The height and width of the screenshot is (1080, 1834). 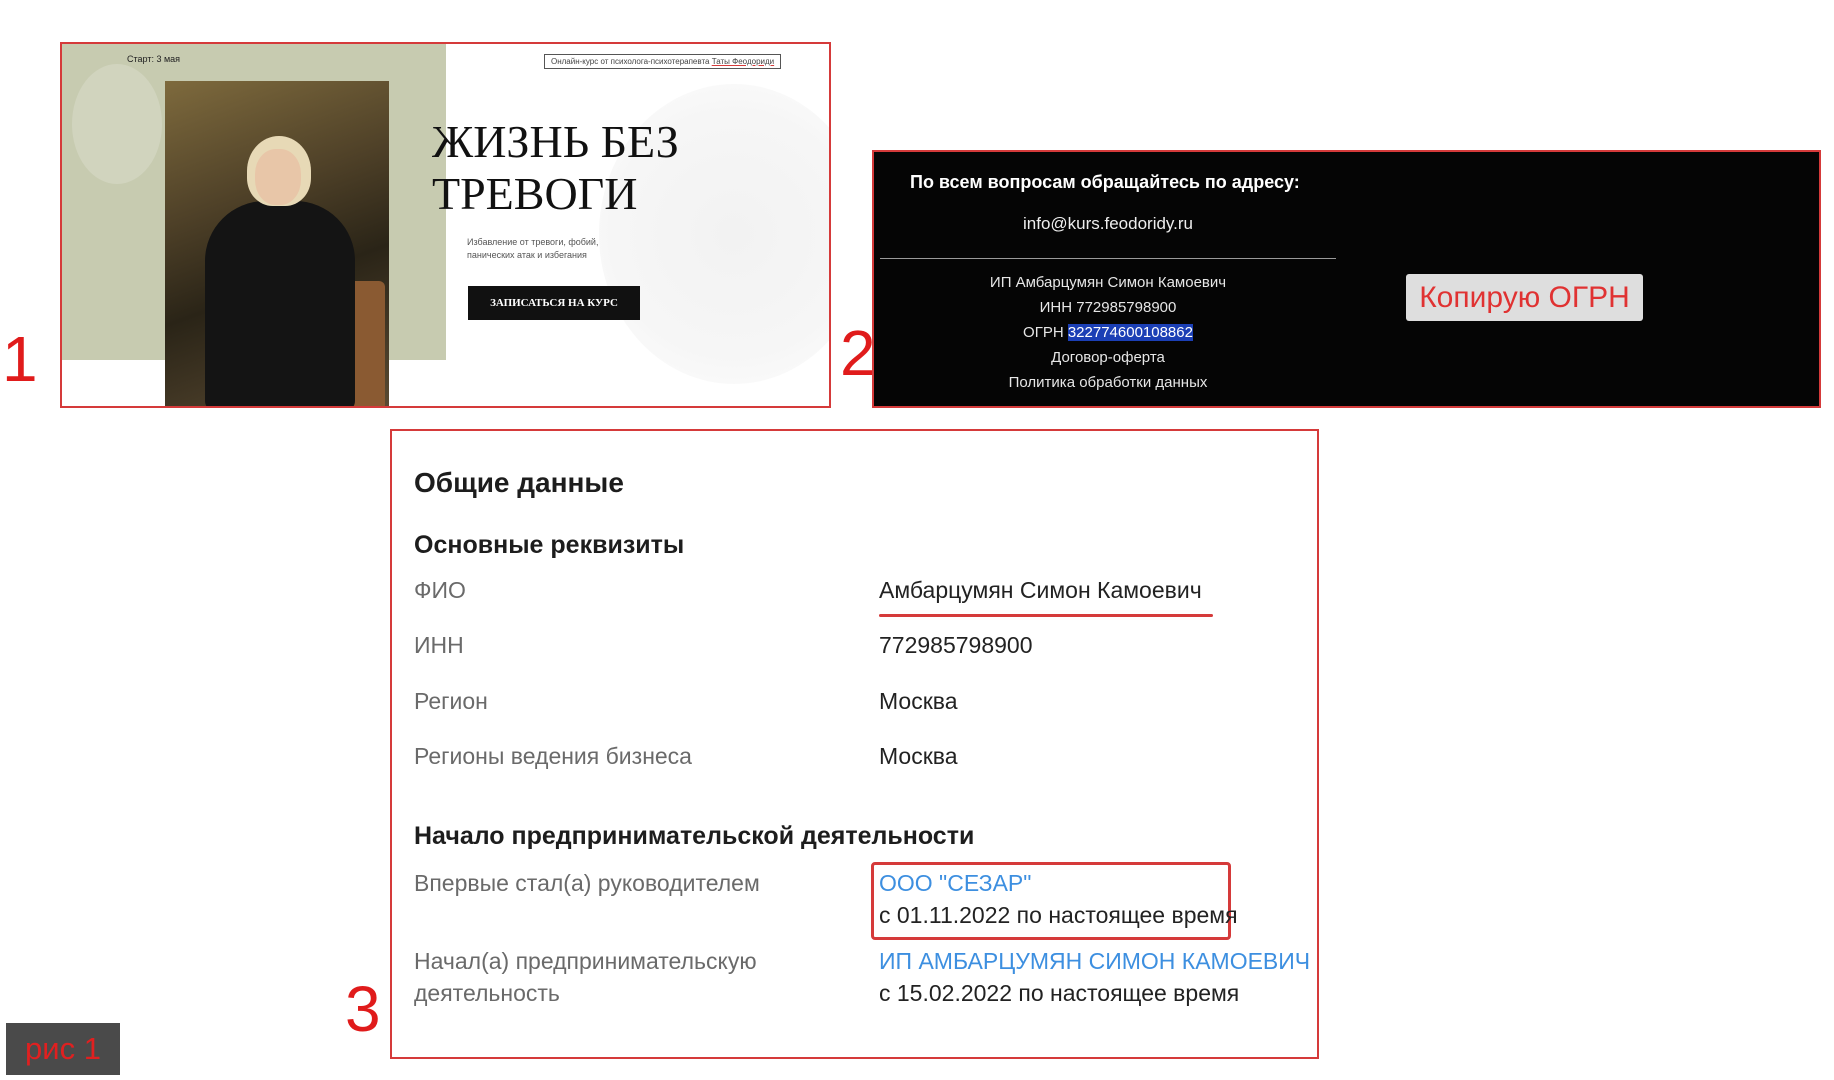 I want to click on copy-ogrn-button: Копирую ОГРН, so click(x=1524, y=297).